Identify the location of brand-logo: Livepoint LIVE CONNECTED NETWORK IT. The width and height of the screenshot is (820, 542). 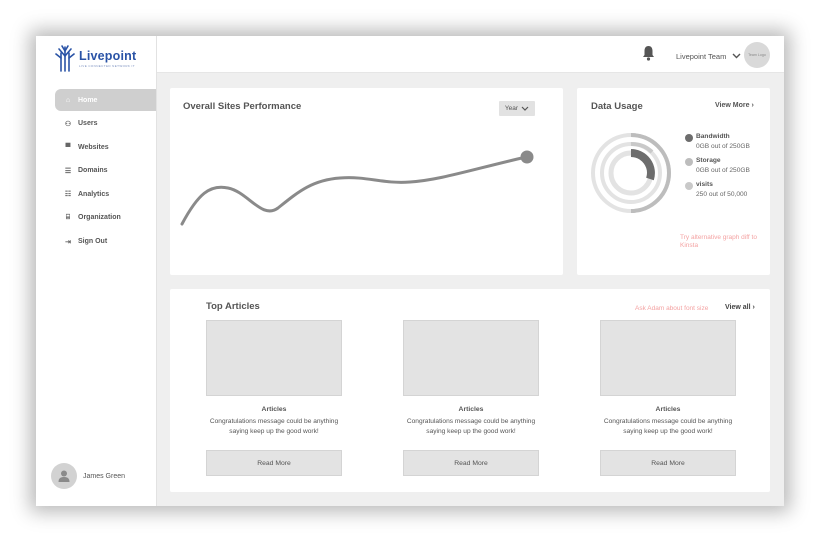
(95, 58).